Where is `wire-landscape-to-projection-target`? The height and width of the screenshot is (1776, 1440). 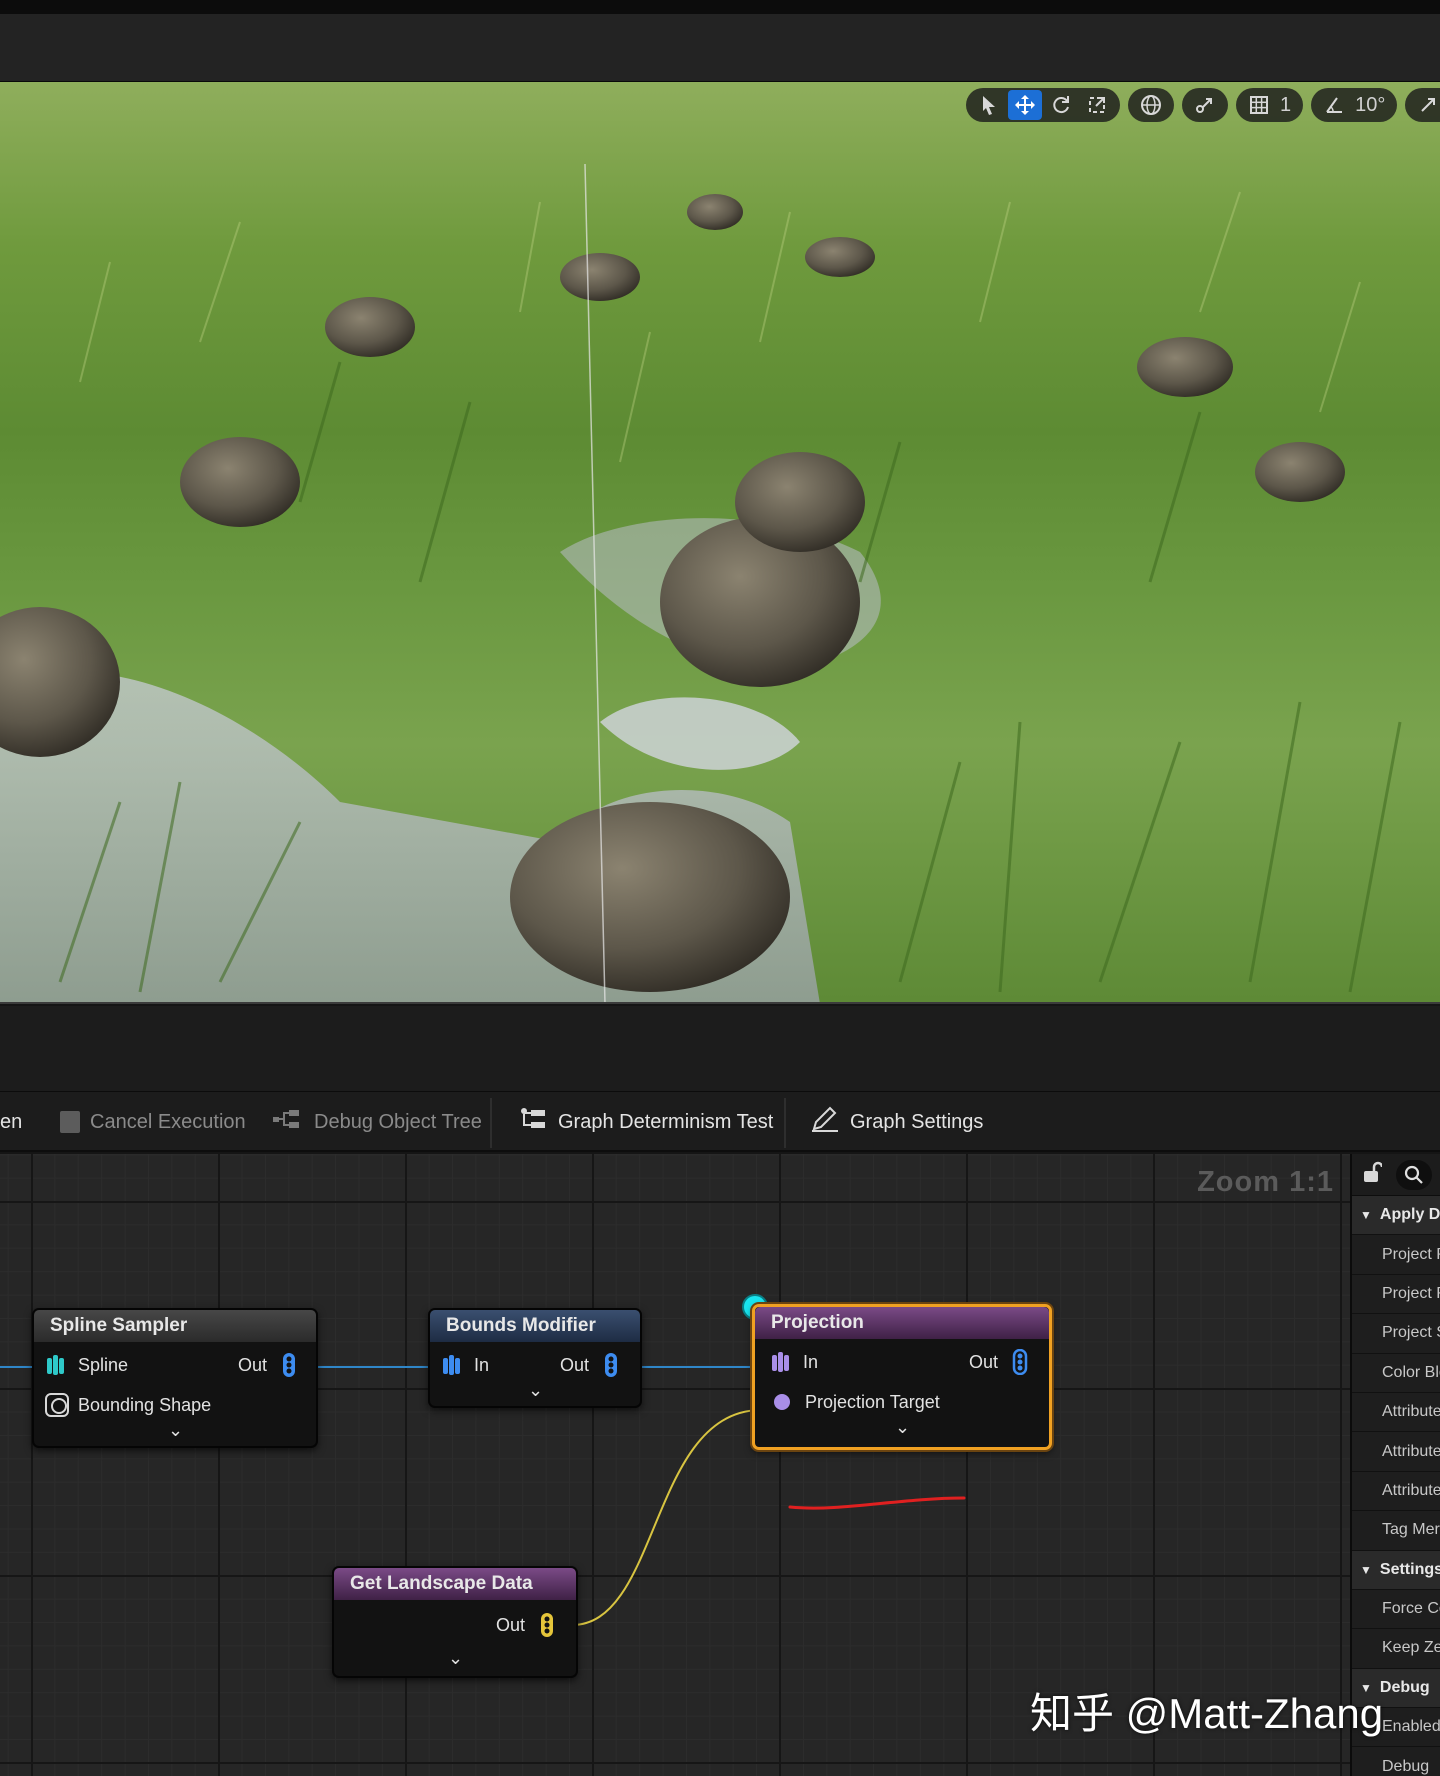 wire-landscape-to-projection-target is located at coordinates (666, 1517).